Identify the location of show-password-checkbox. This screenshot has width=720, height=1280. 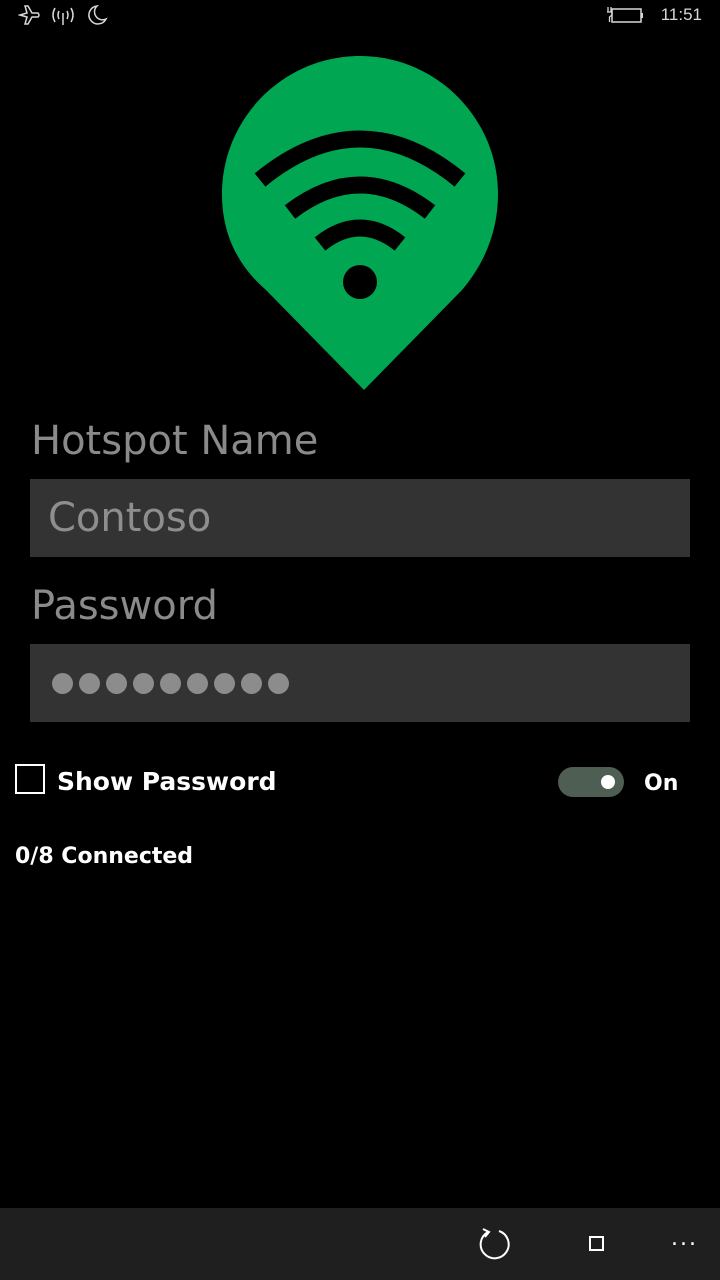
(30, 779).